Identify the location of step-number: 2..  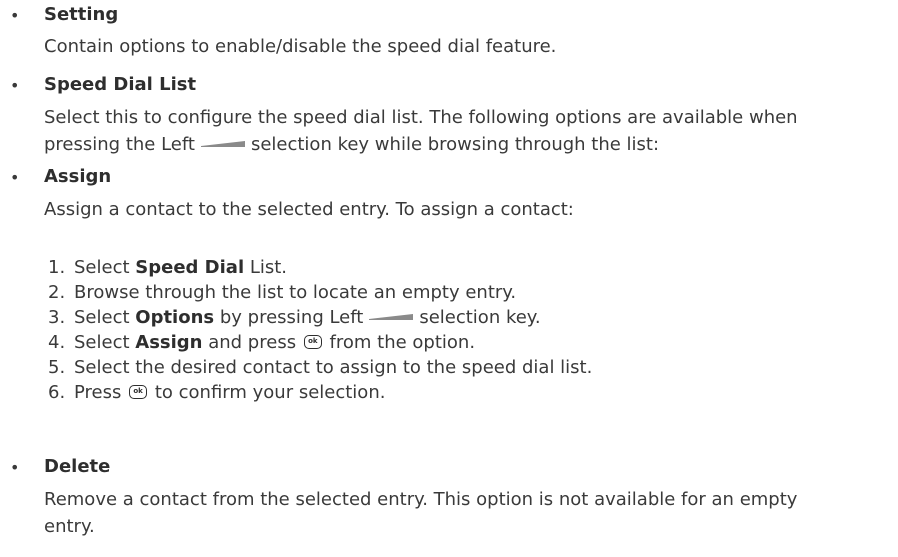
(57, 292).